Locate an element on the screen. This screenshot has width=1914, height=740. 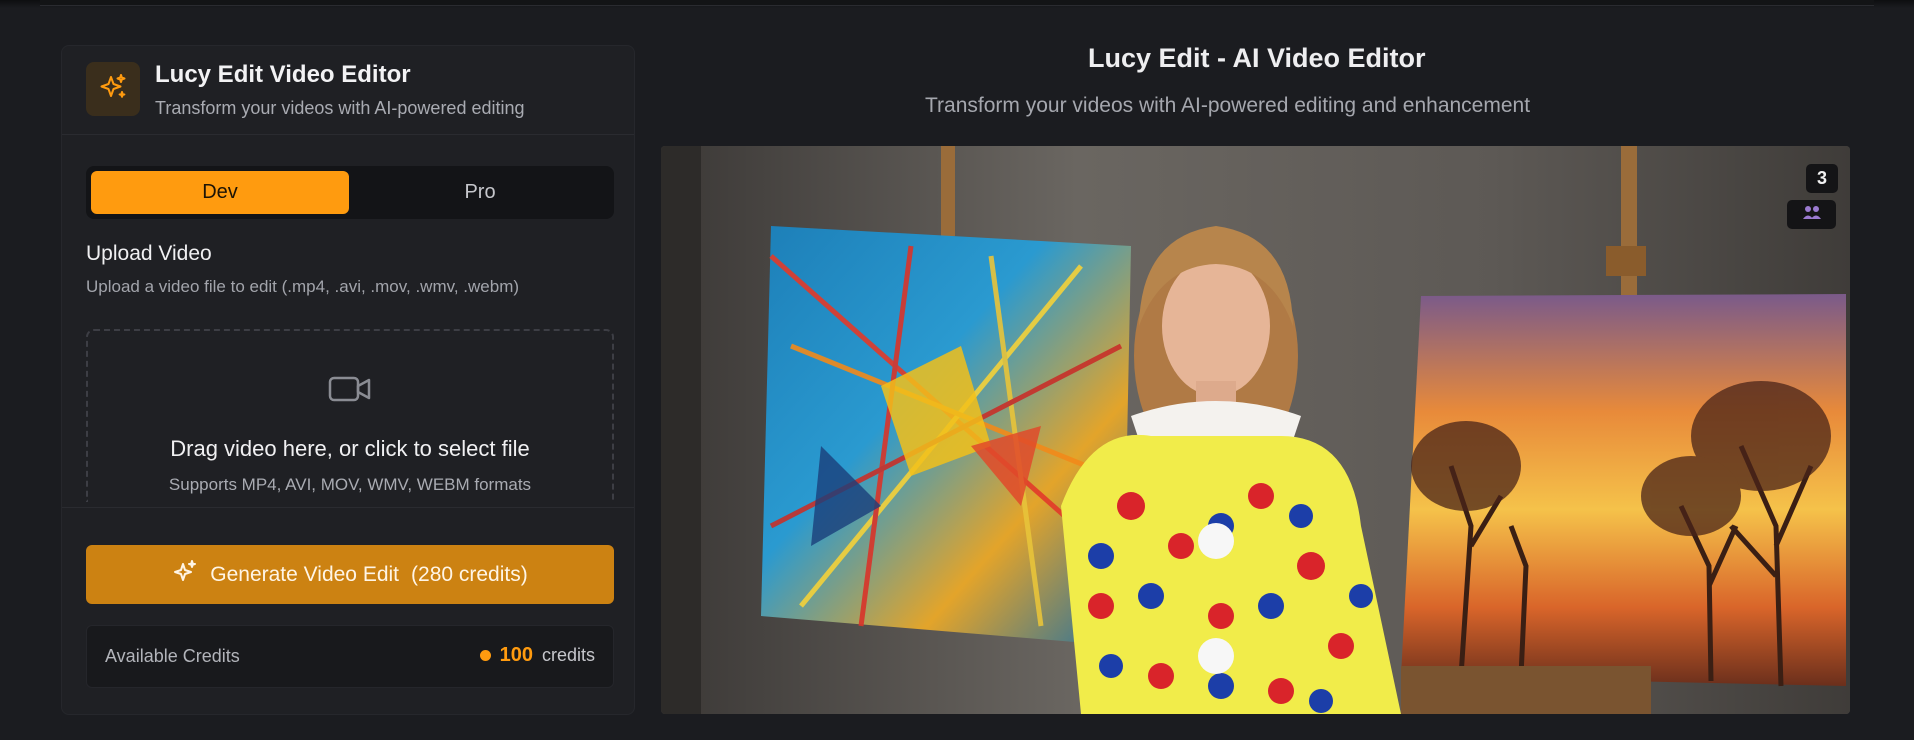
video-camera-icon is located at coordinates (350, 391).